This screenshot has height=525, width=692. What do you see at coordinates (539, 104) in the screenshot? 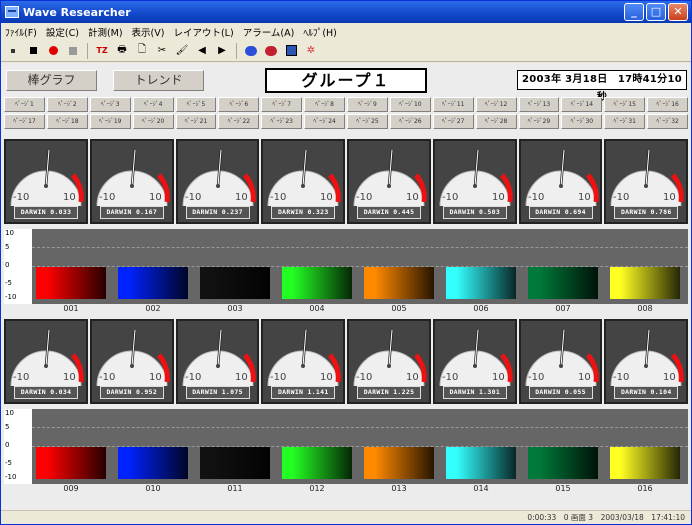
I see `page-tab-13: ﾍﾟｰｼﾞ13` at bounding box center [539, 104].